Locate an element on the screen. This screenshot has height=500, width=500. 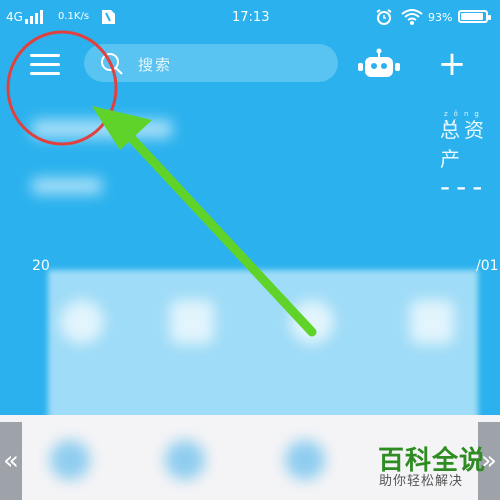
battery-icon is located at coordinates (474, 16).